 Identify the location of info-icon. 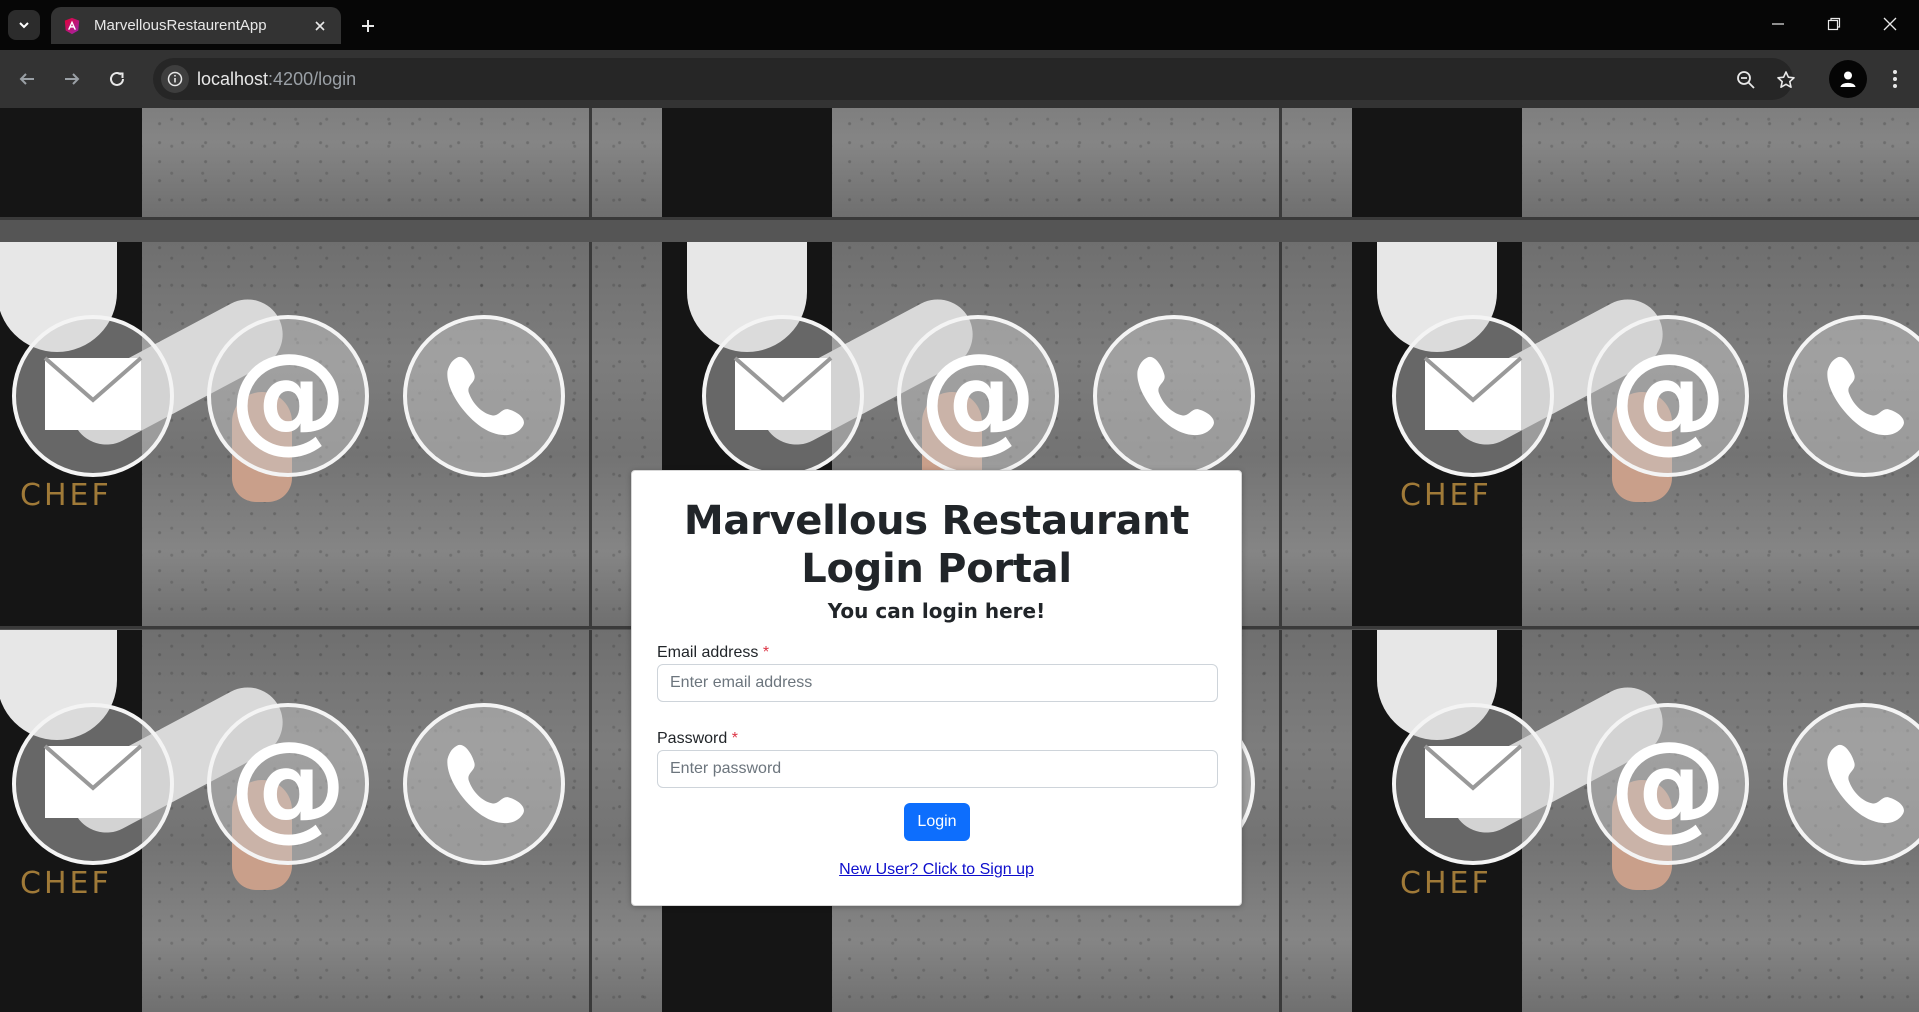
(175, 79).